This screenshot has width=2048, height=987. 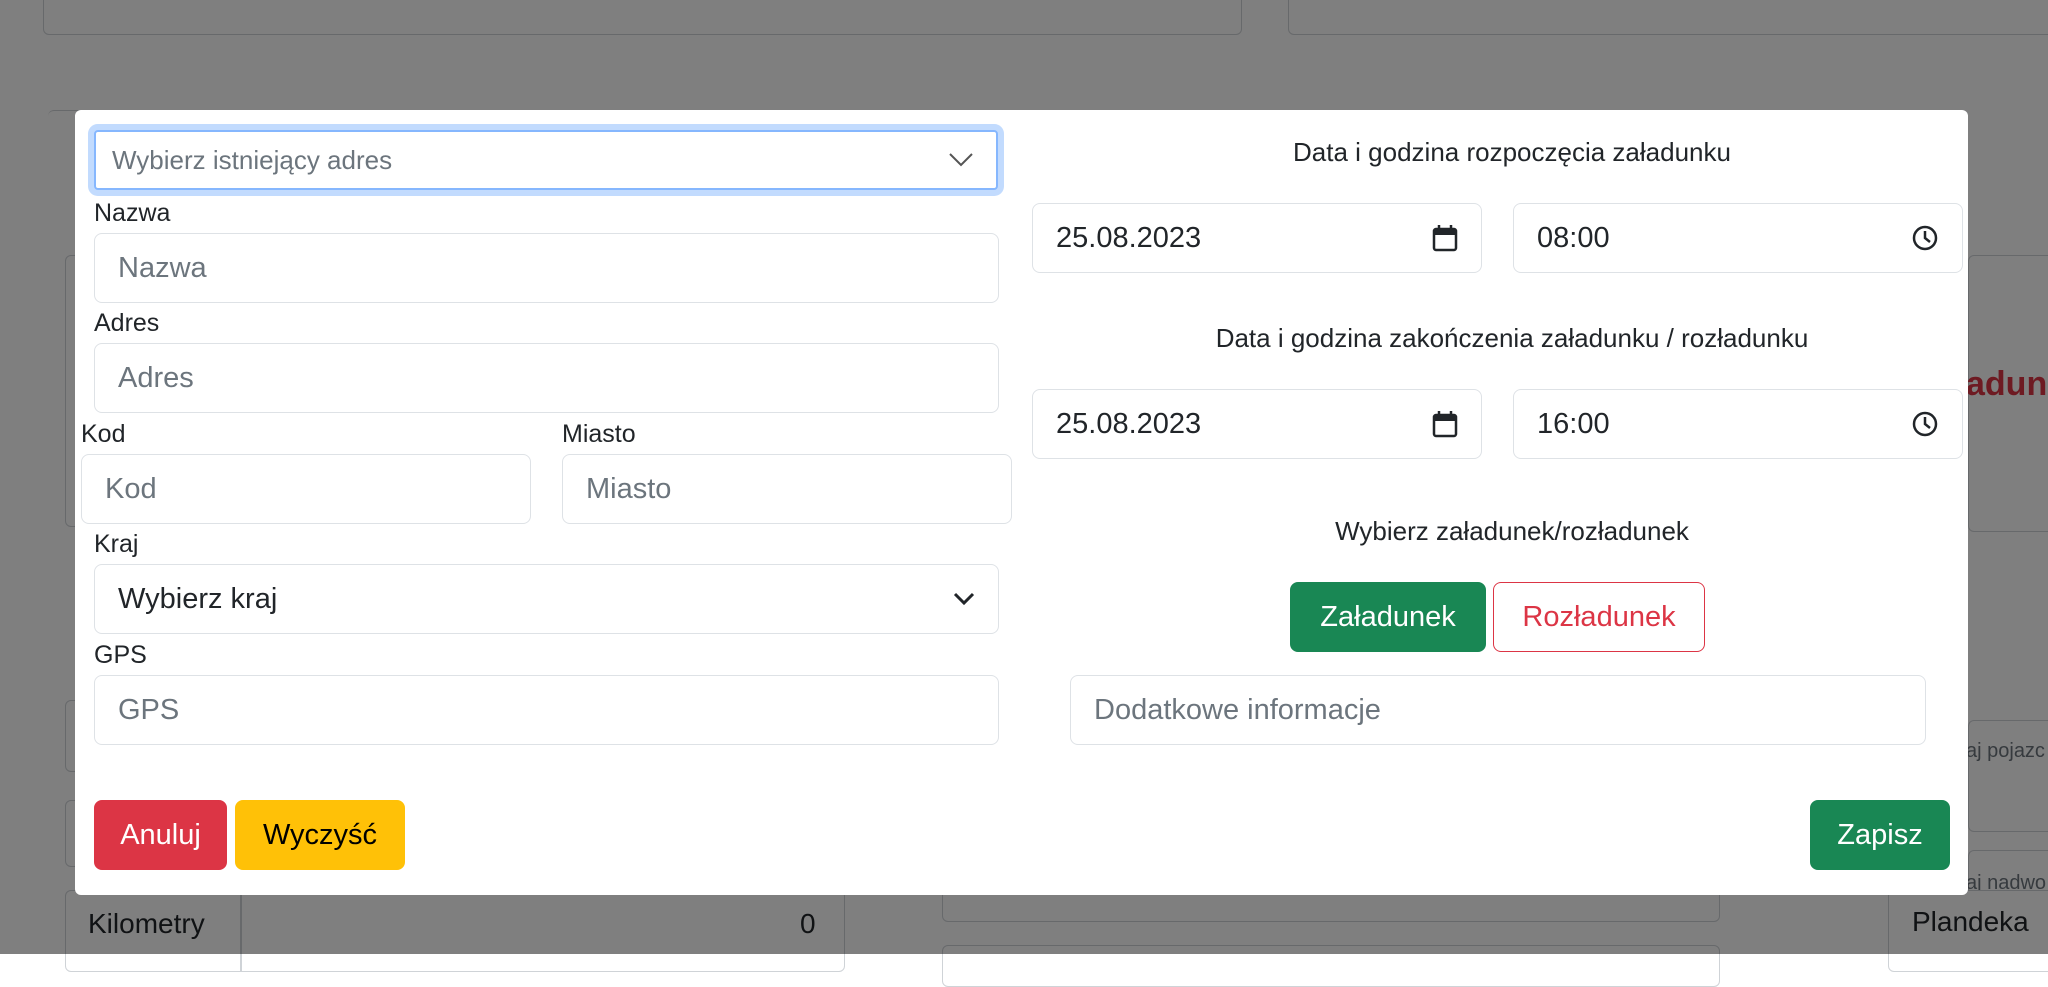 What do you see at coordinates (127, 323) in the screenshot?
I see `address-label: Adres` at bounding box center [127, 323].